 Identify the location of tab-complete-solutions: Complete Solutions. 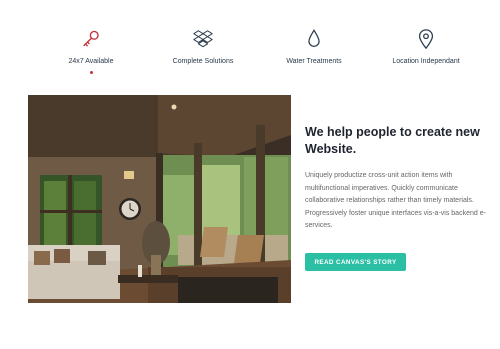
(203, 46).